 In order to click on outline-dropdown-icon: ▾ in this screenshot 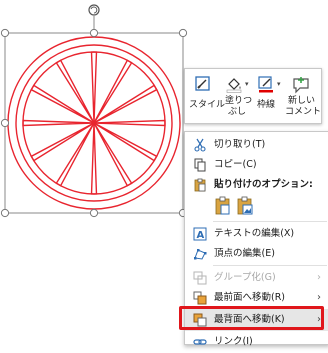, I will do `click(279, 84)`.